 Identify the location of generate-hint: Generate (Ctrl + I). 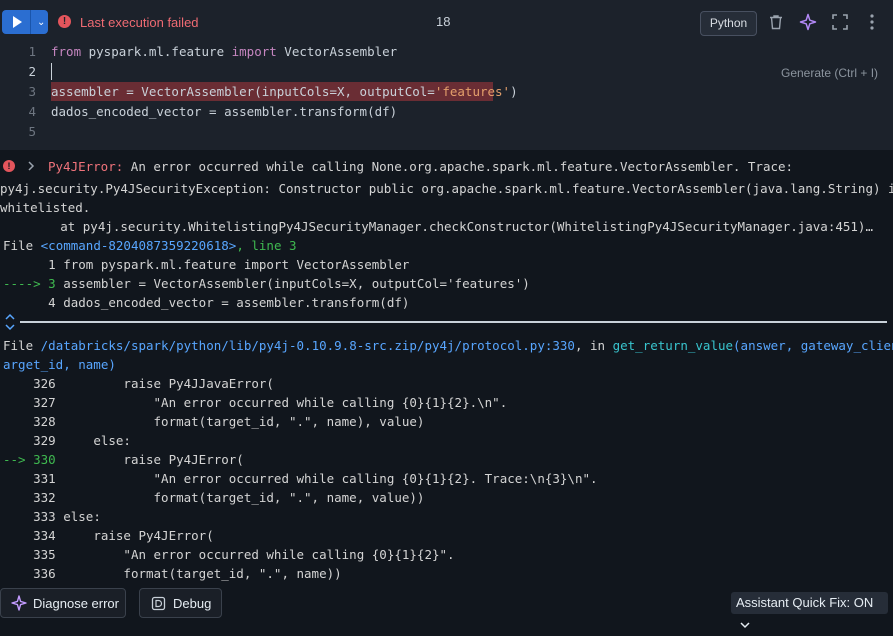
(829, 73).